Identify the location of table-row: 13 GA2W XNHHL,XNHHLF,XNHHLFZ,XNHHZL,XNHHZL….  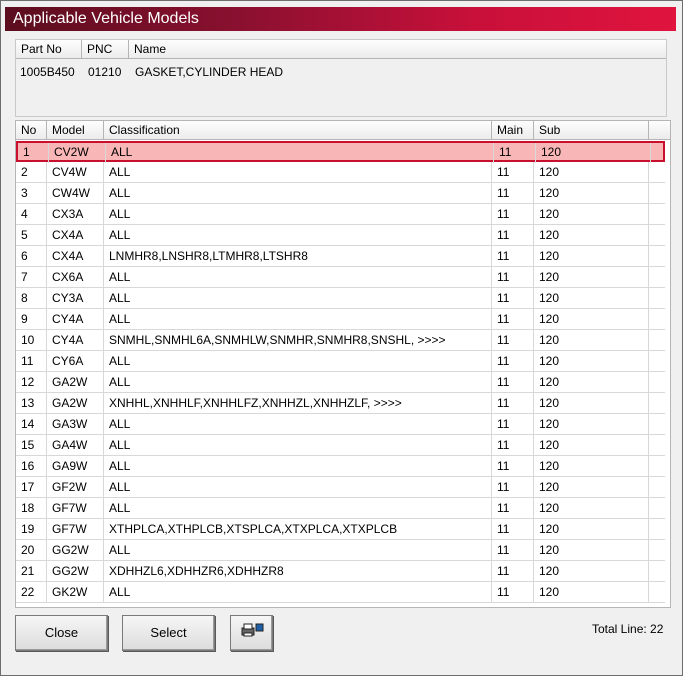
(340, 403).